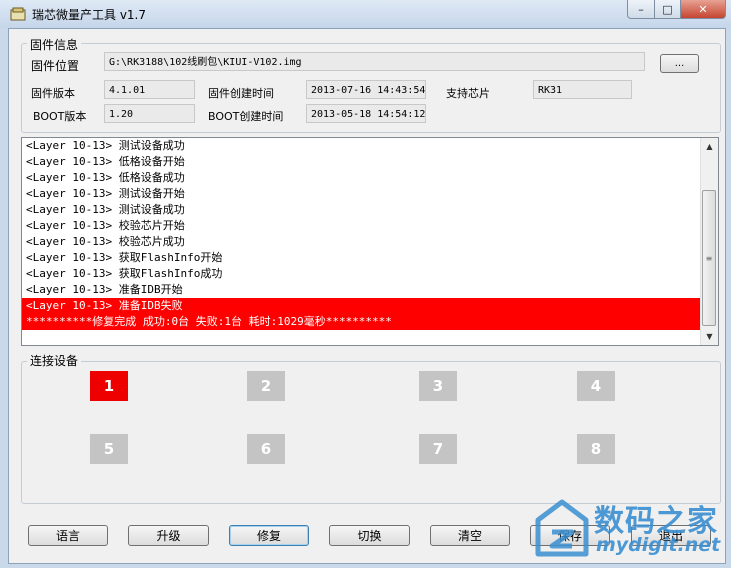  I want to click on device-slot-1: 1, so click(109, 386).